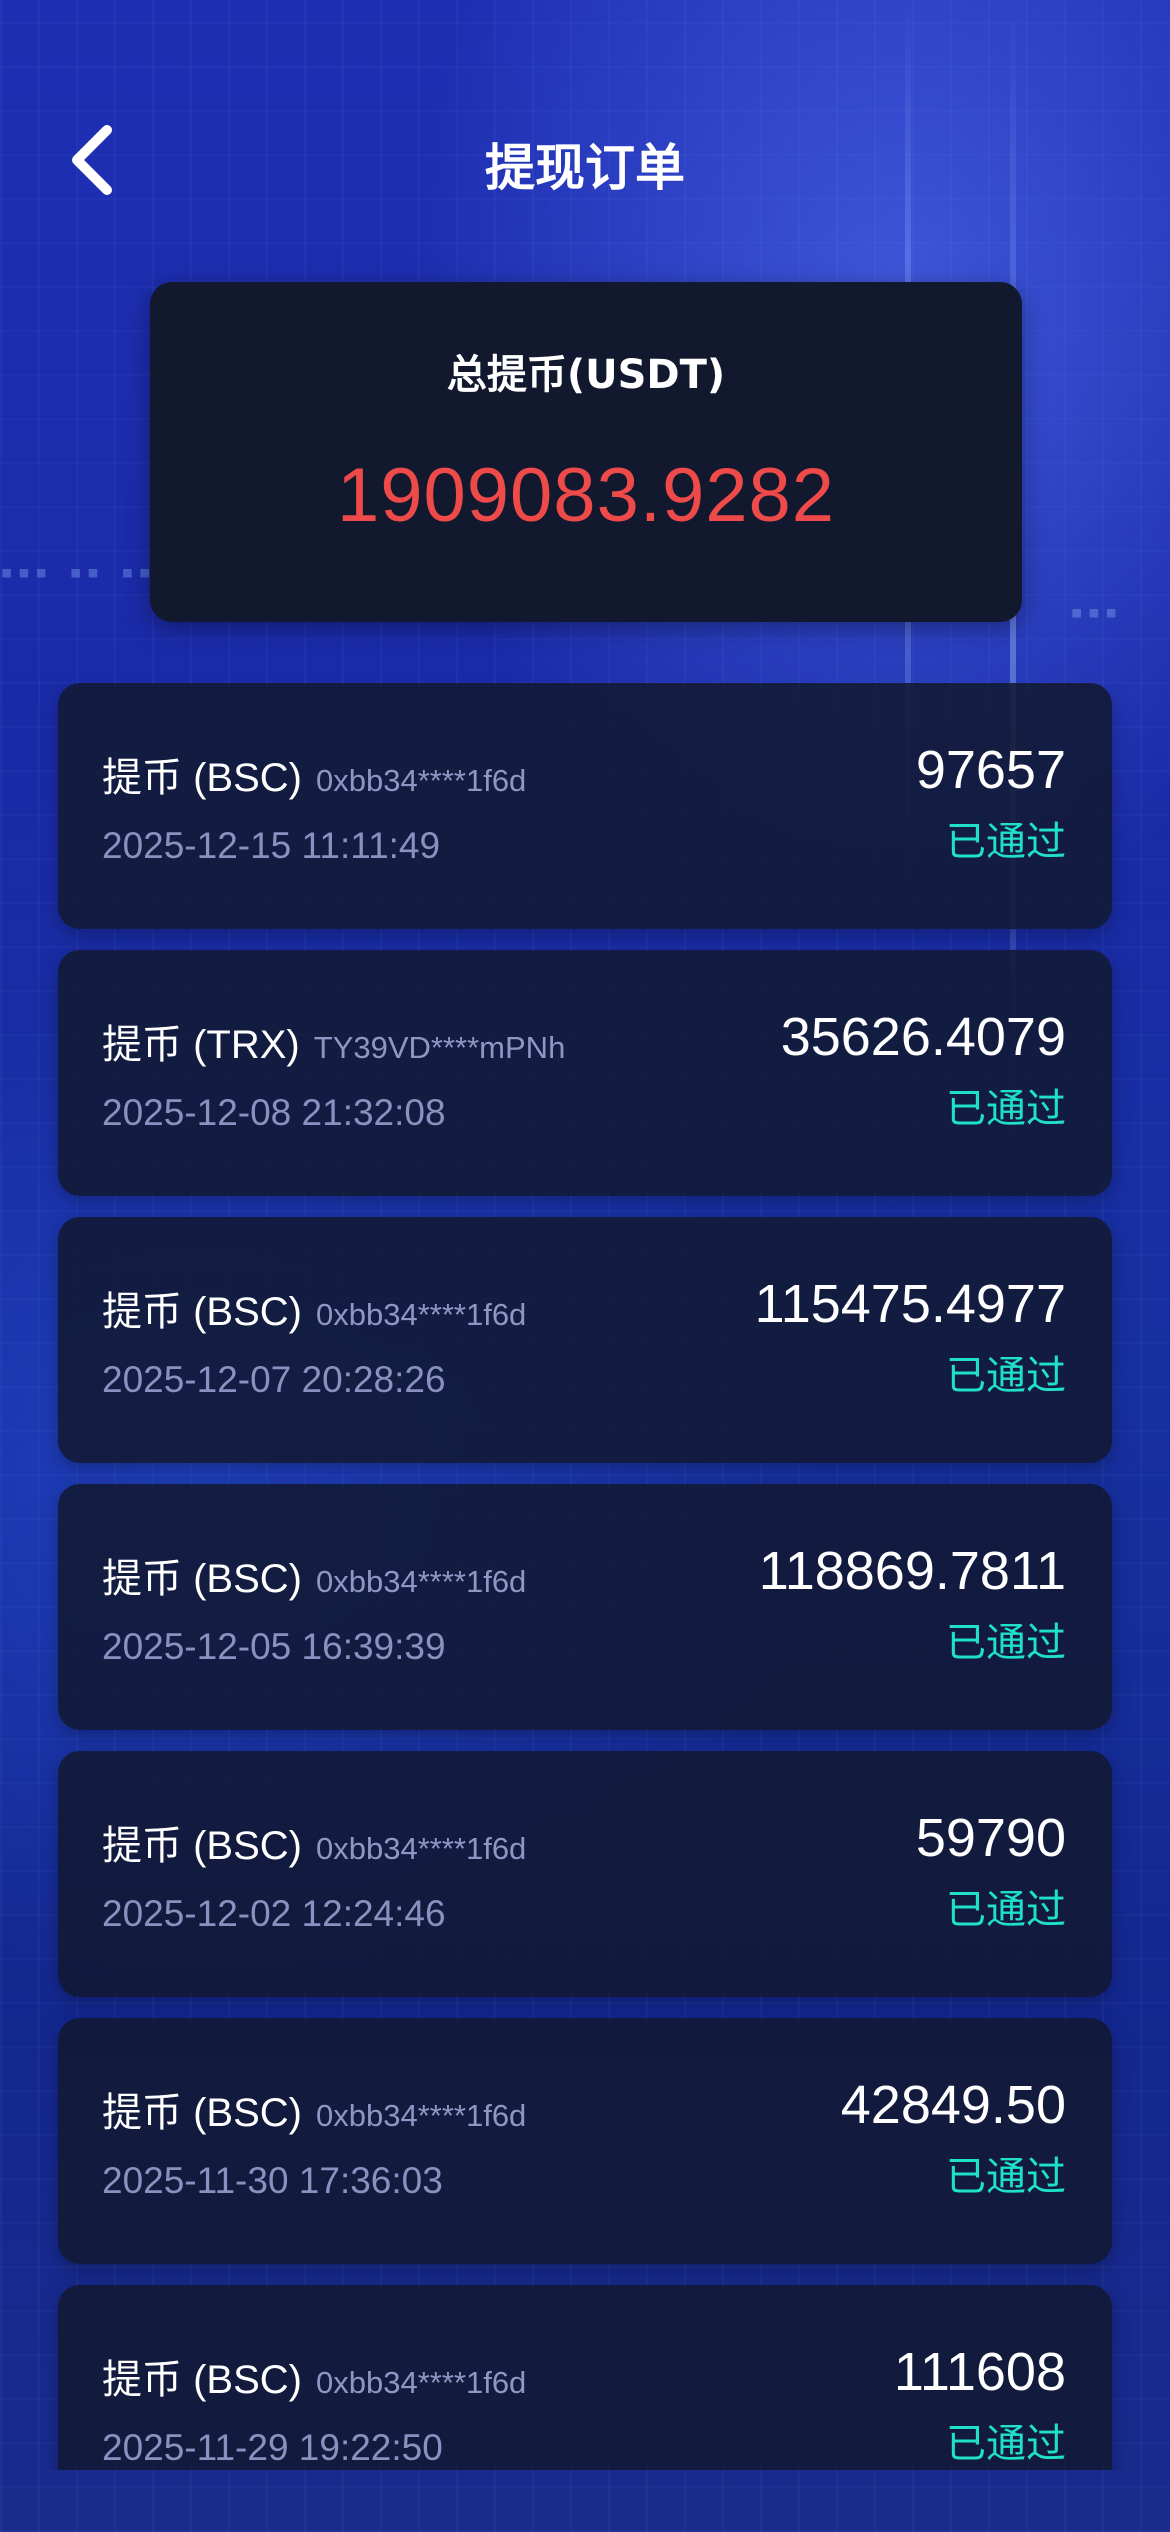 The image size is (1170, 2532). What do you see at coordinates (923, 1037) in the screenshot?
I see `order-amount: 35626.4079` at bounding box center [923, 1037].